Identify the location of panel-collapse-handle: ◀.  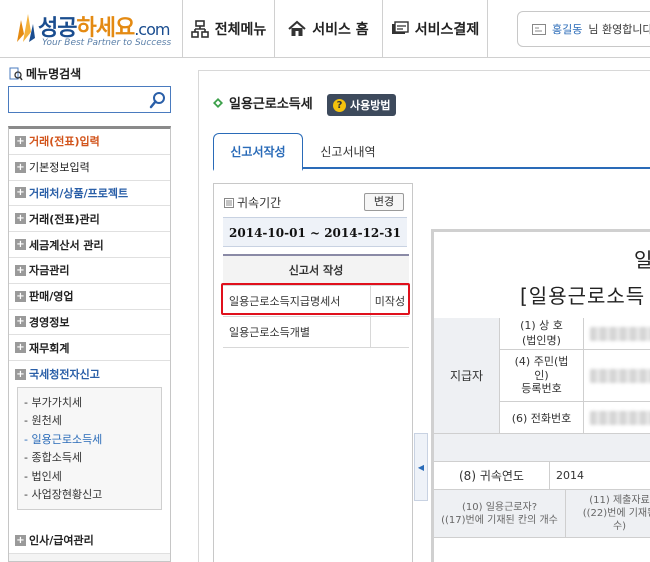
(421, 467).